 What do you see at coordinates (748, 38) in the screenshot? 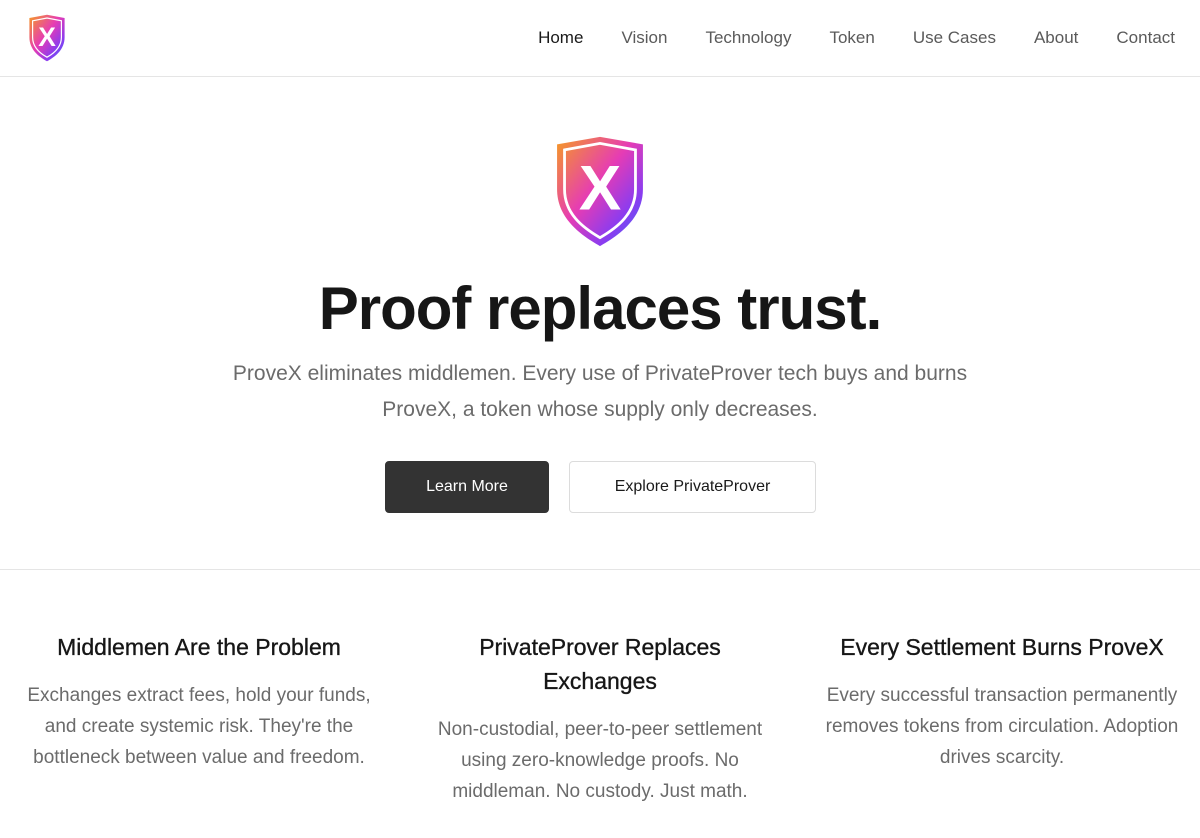
I see `nav-technology-link: Technology` at bounding box center [748, 38].